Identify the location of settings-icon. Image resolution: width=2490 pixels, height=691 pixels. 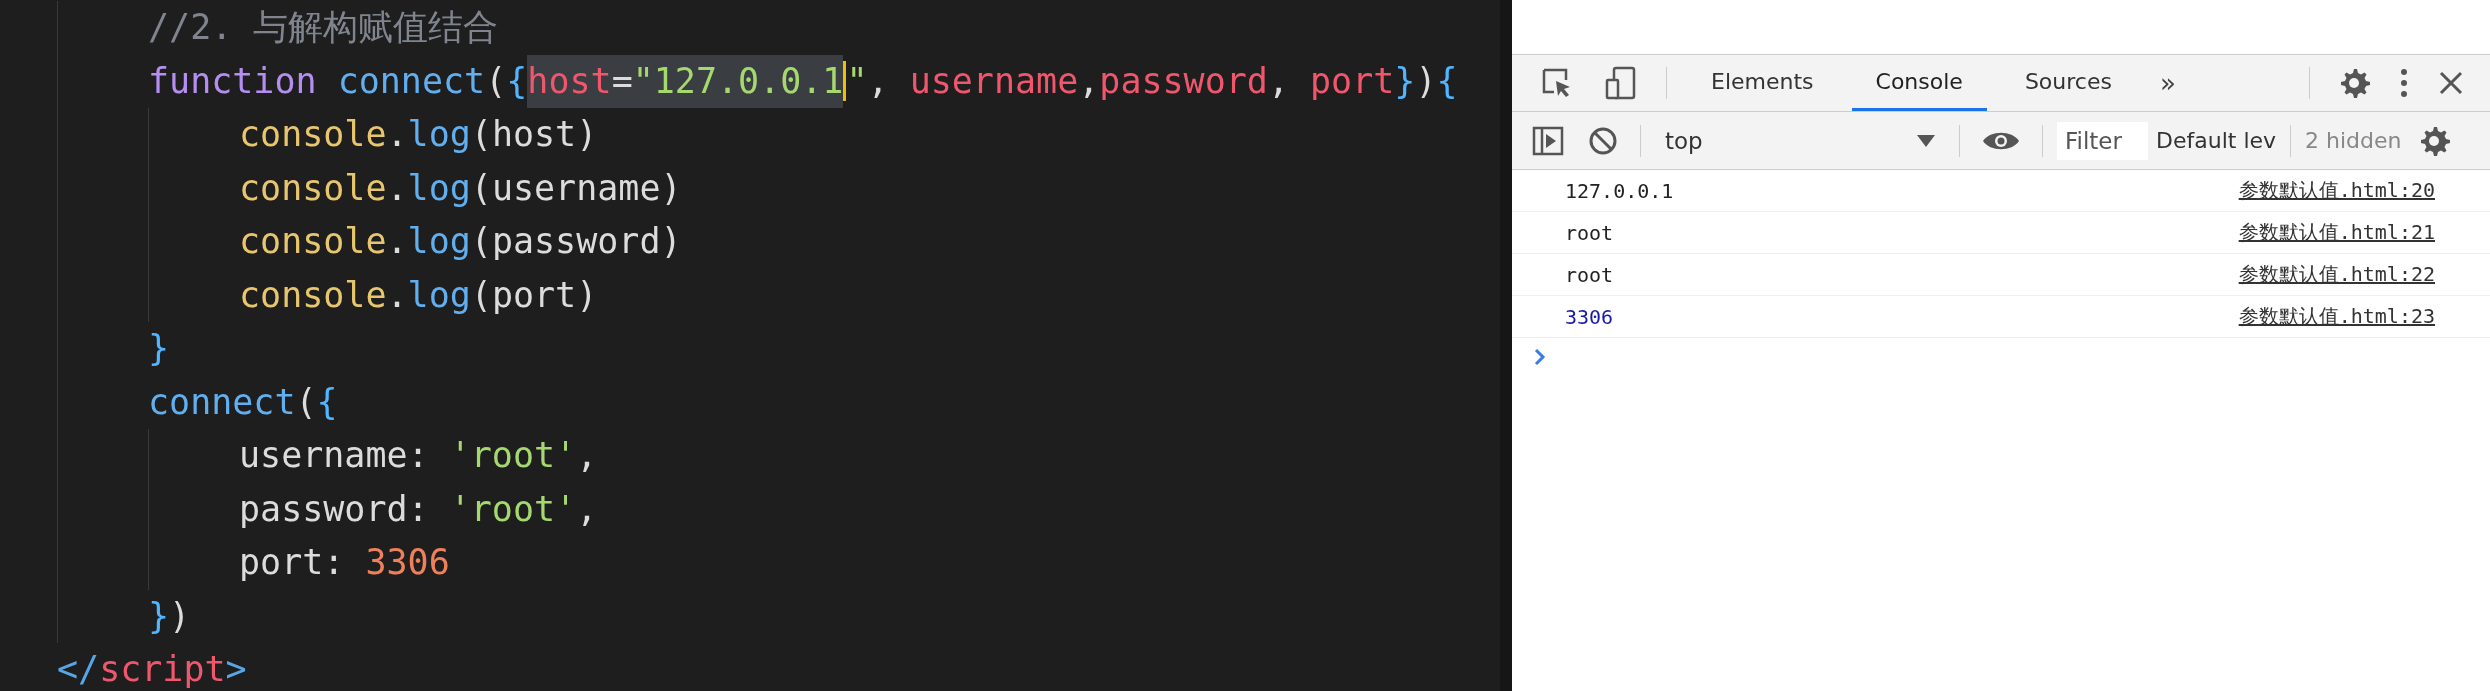
(2354, 83).